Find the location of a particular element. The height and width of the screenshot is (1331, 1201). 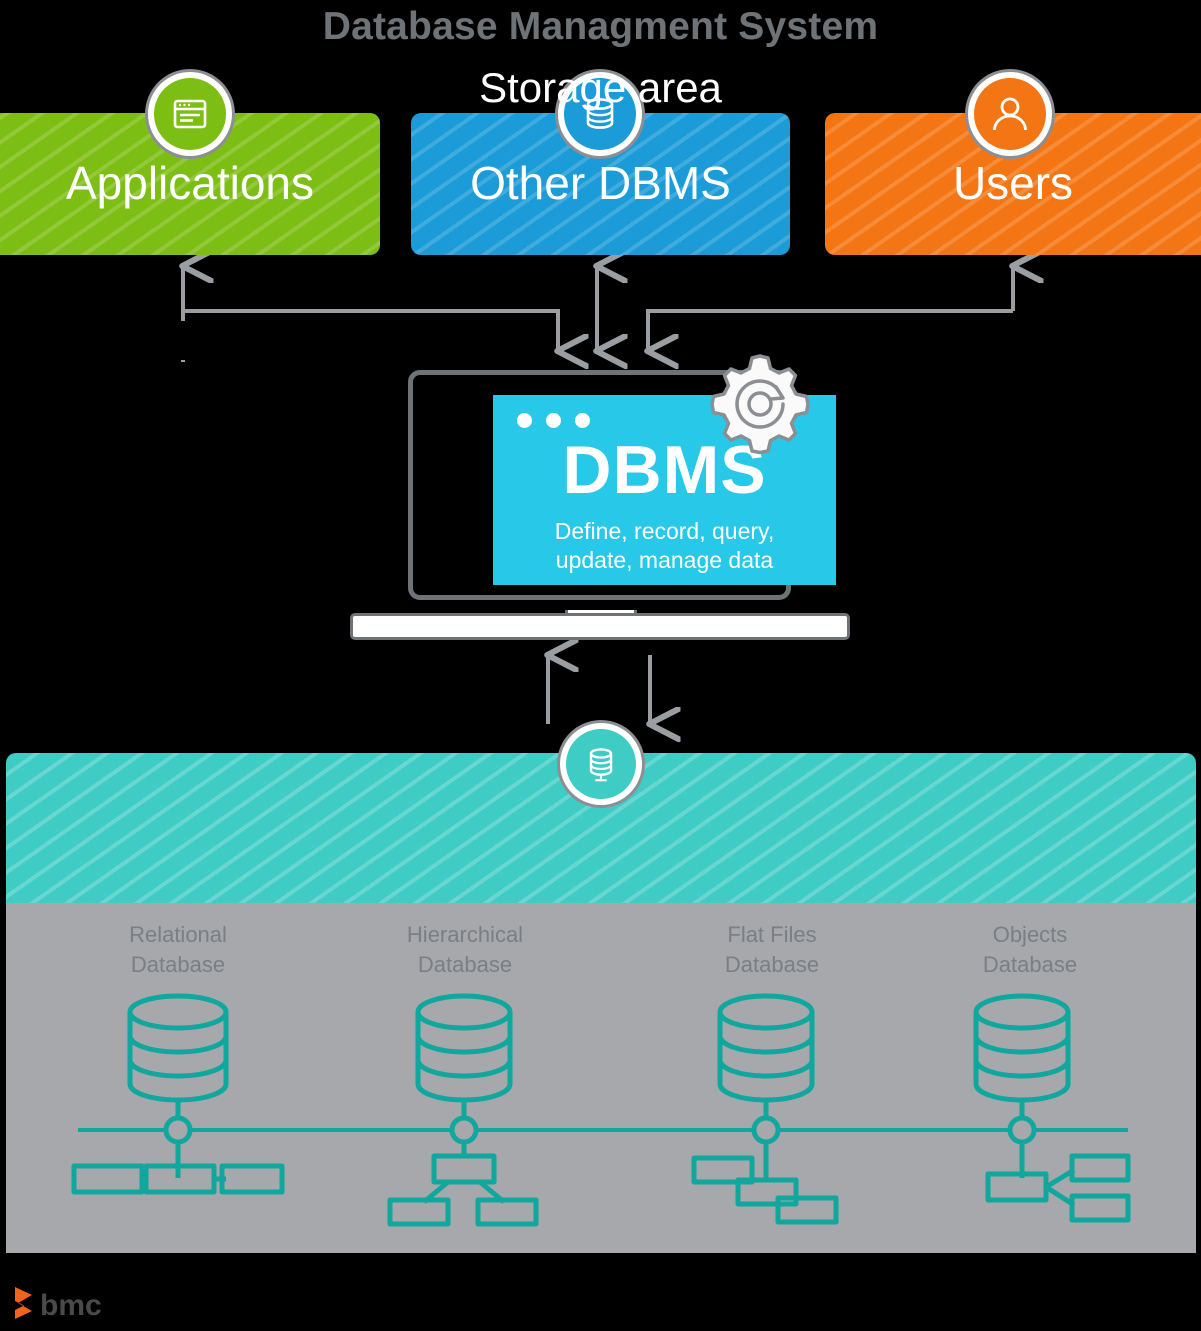

schematic-relational is located at coordinates (178, 1094).